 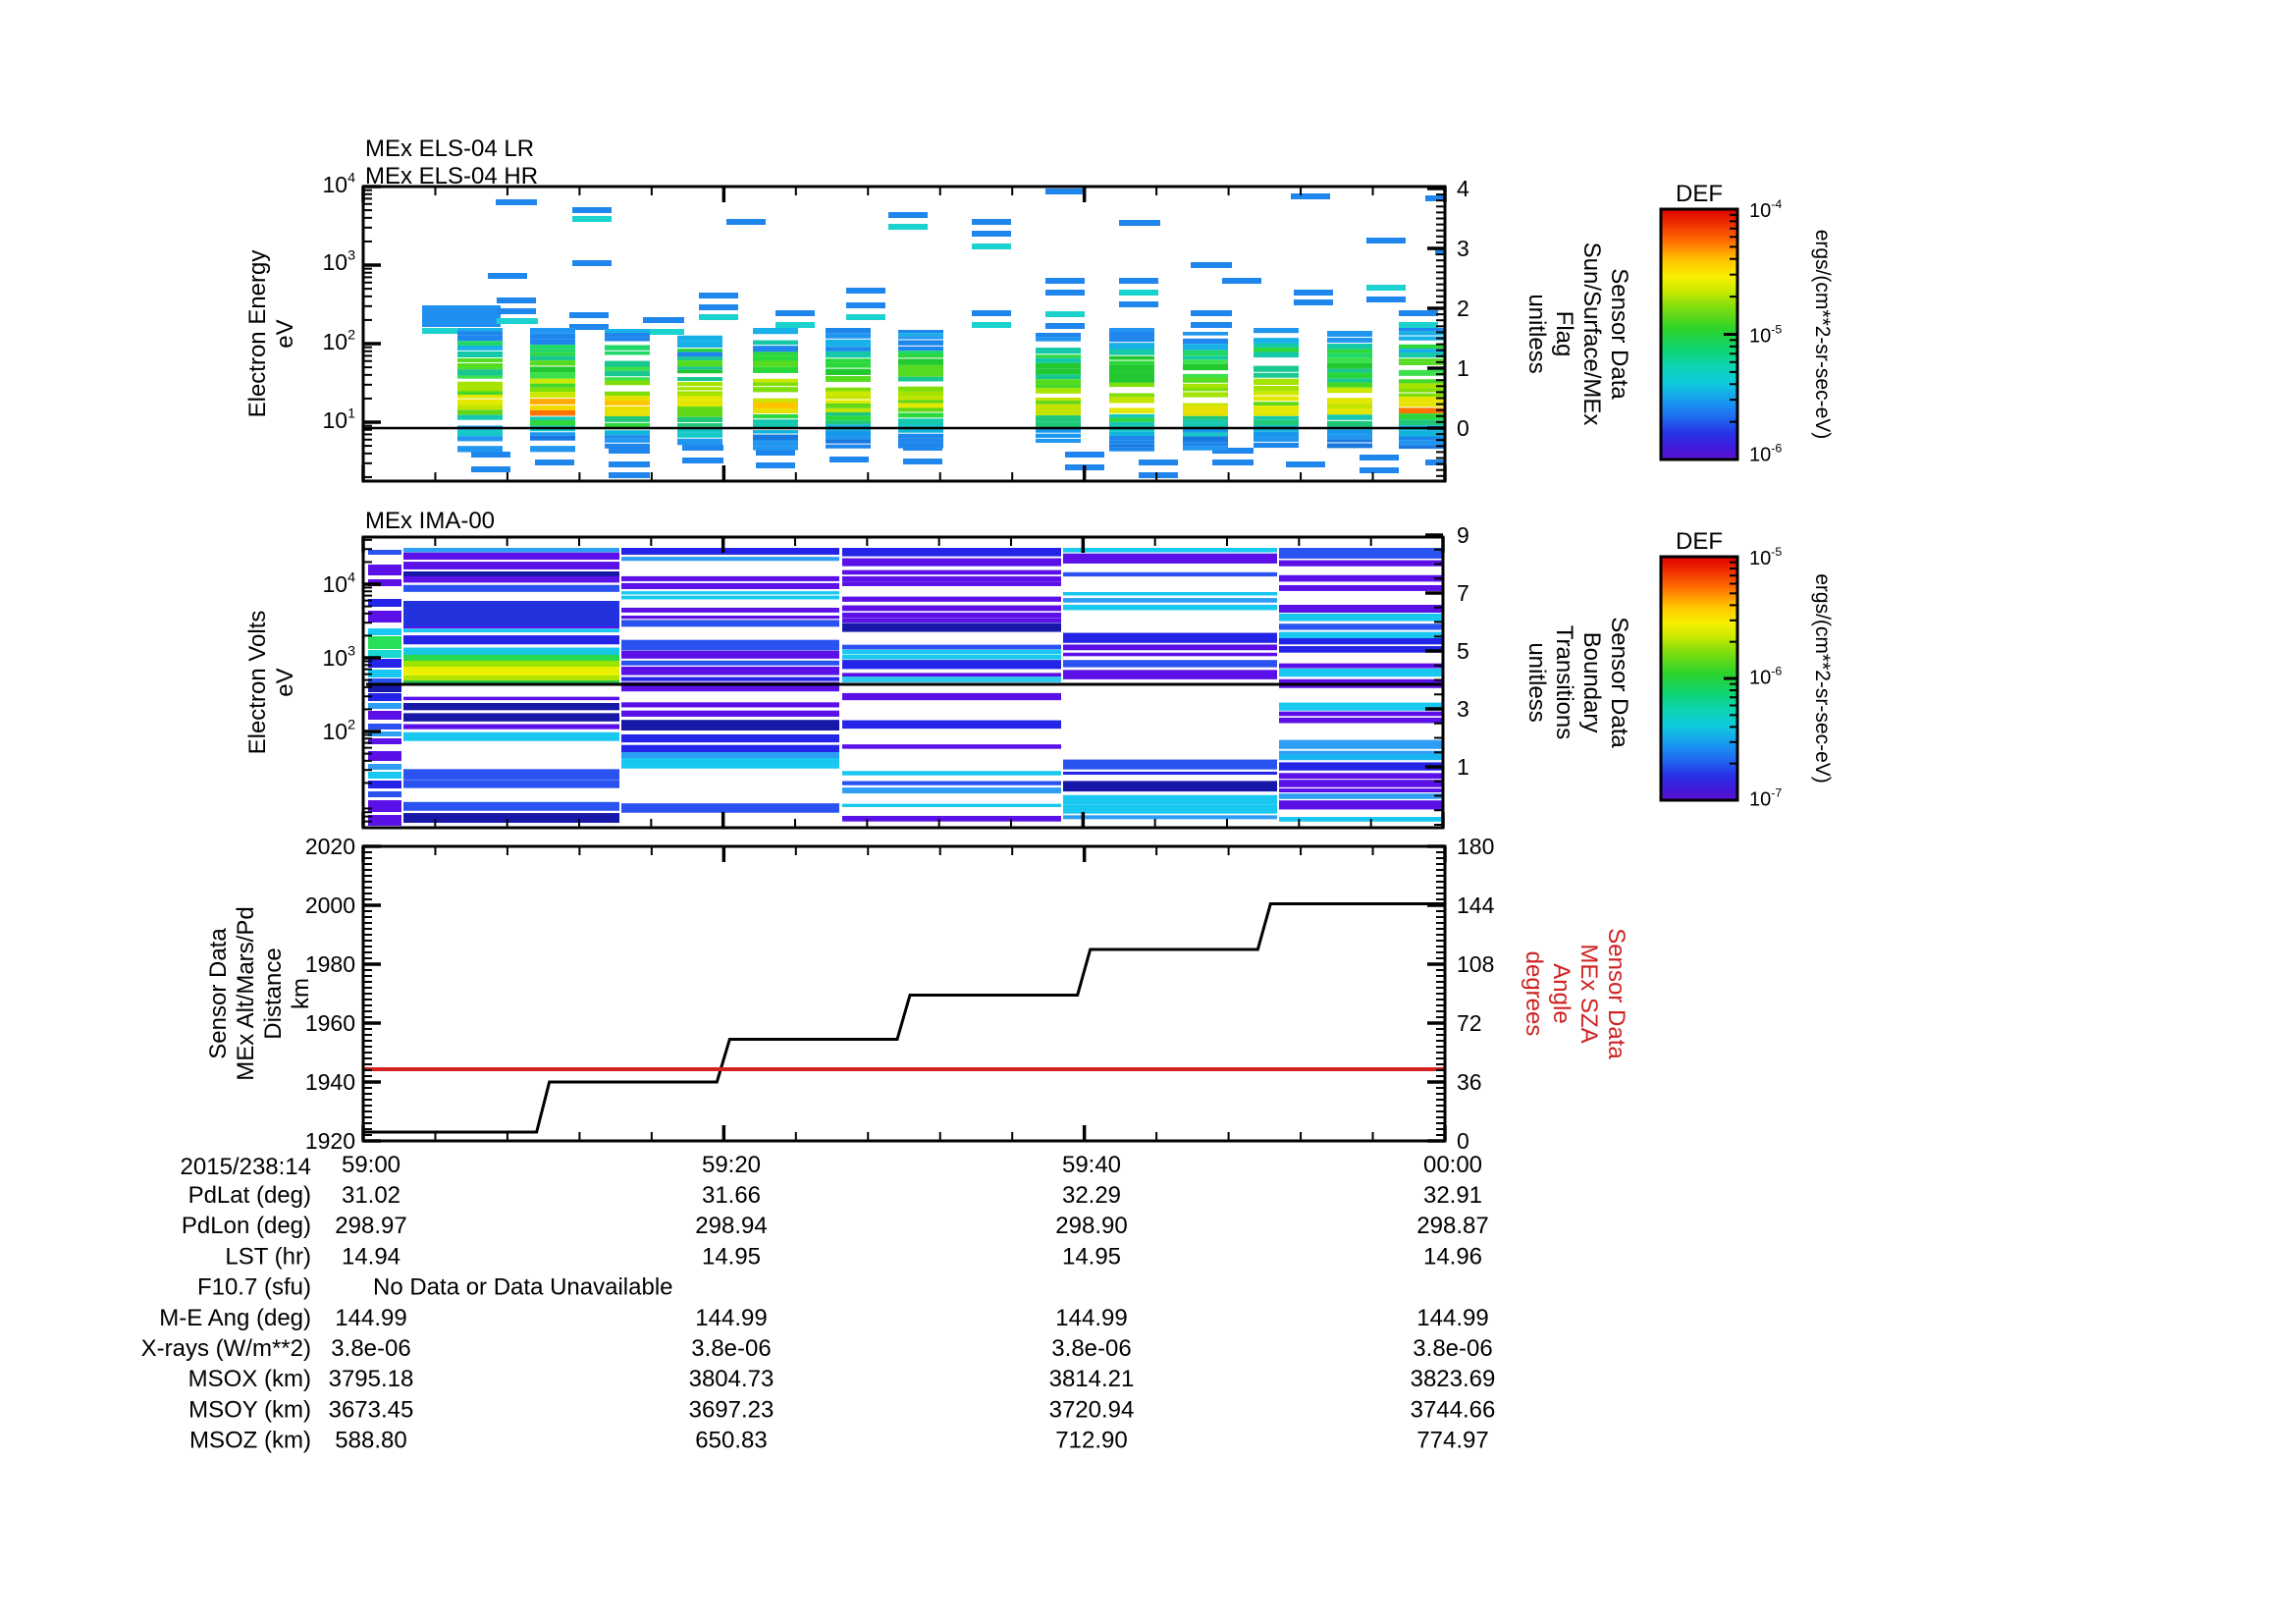 What do you see at coordinates (1463, 1141) in the screenshot?
I see `sza-ytick: 0` at bounding box center [1463, 1141].